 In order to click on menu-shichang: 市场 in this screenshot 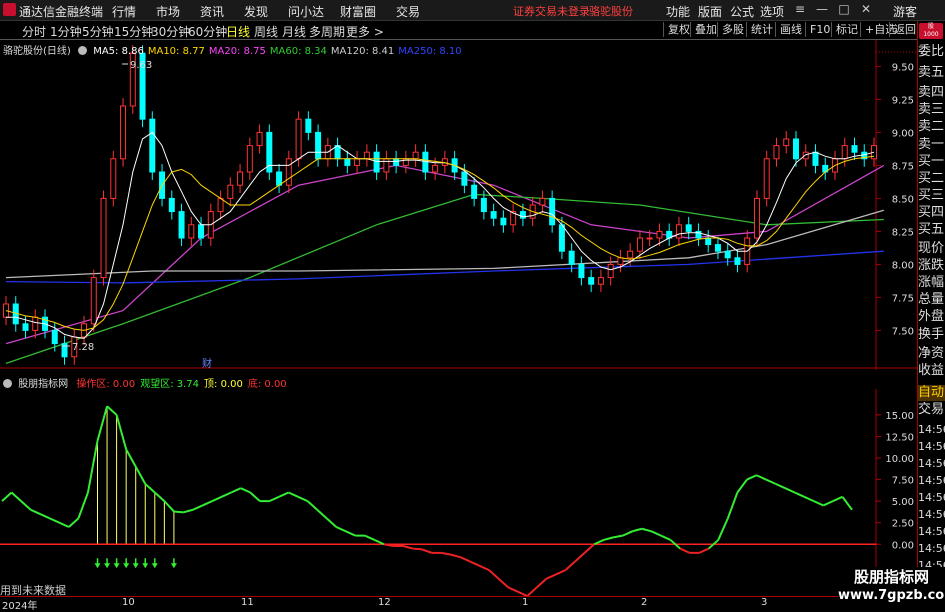, I will do `click(168, 11)`.